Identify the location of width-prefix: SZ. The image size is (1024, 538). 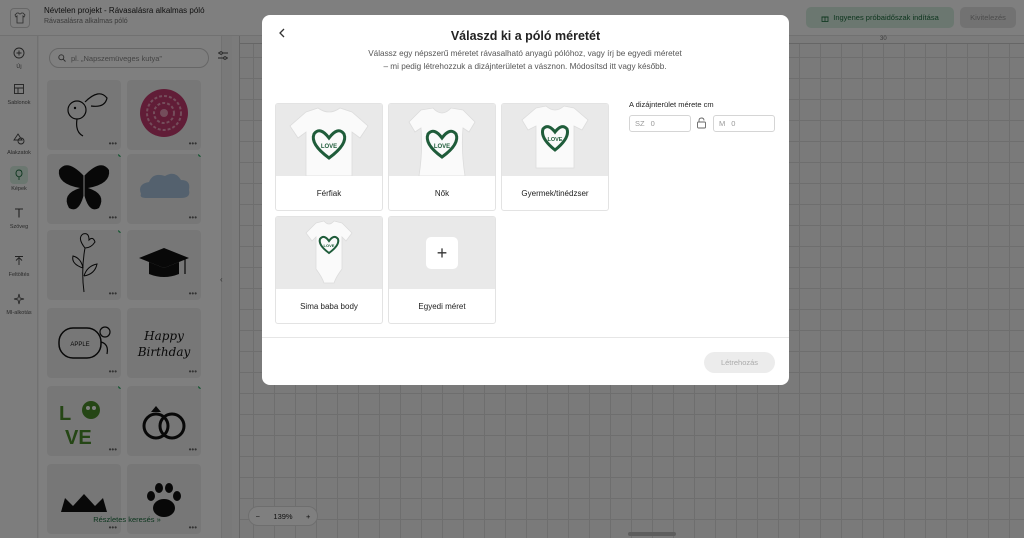
(640, 123).